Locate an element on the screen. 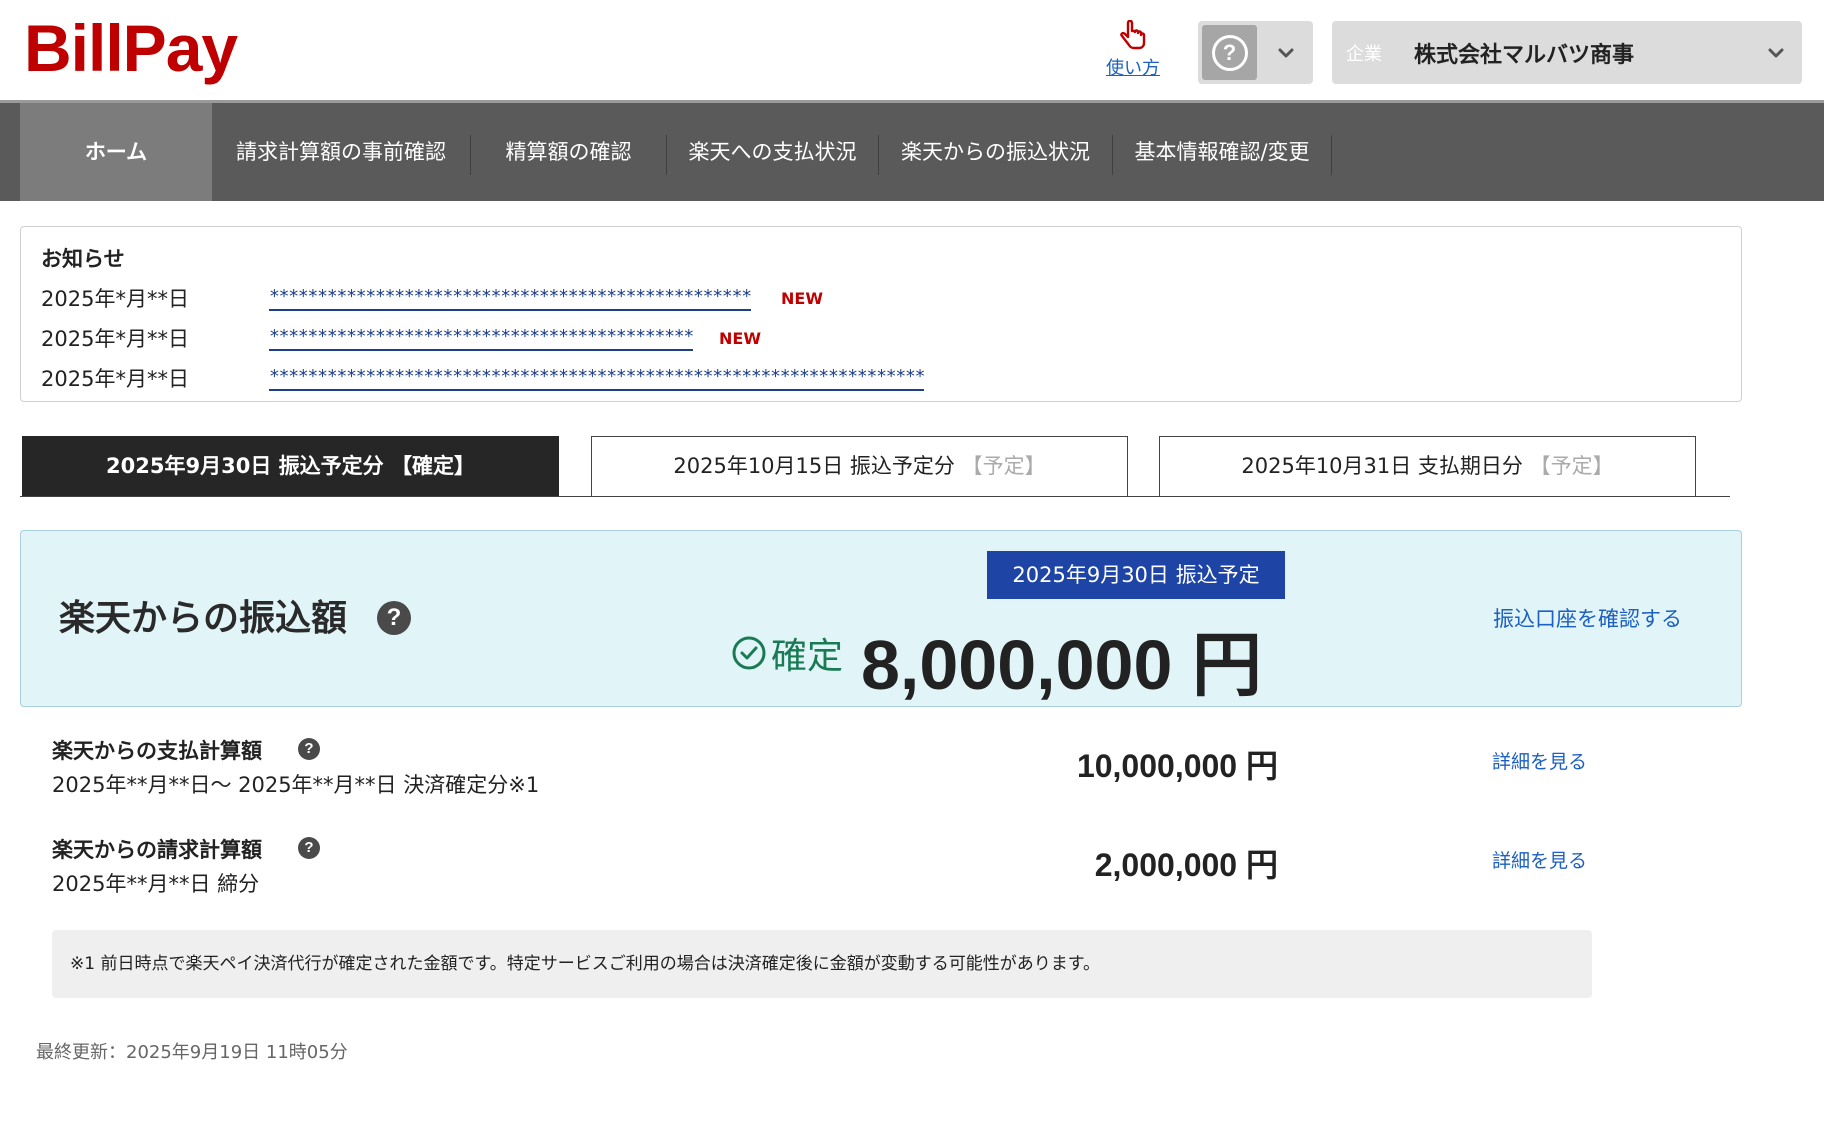 This screenshot has height=1140, width=1824. tab-oct15: 2025年10月15日 振込予定分 【予定】 is located at coordinates (859, 466).